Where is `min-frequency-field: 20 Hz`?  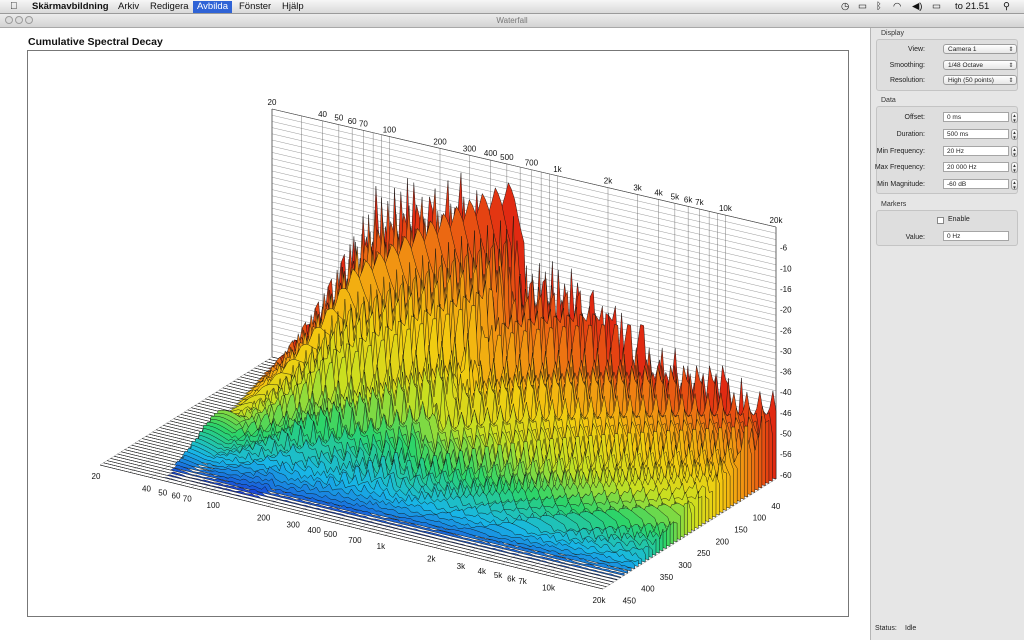 min-frequency-field: 20 Hz is located at coordinates (976, 151).